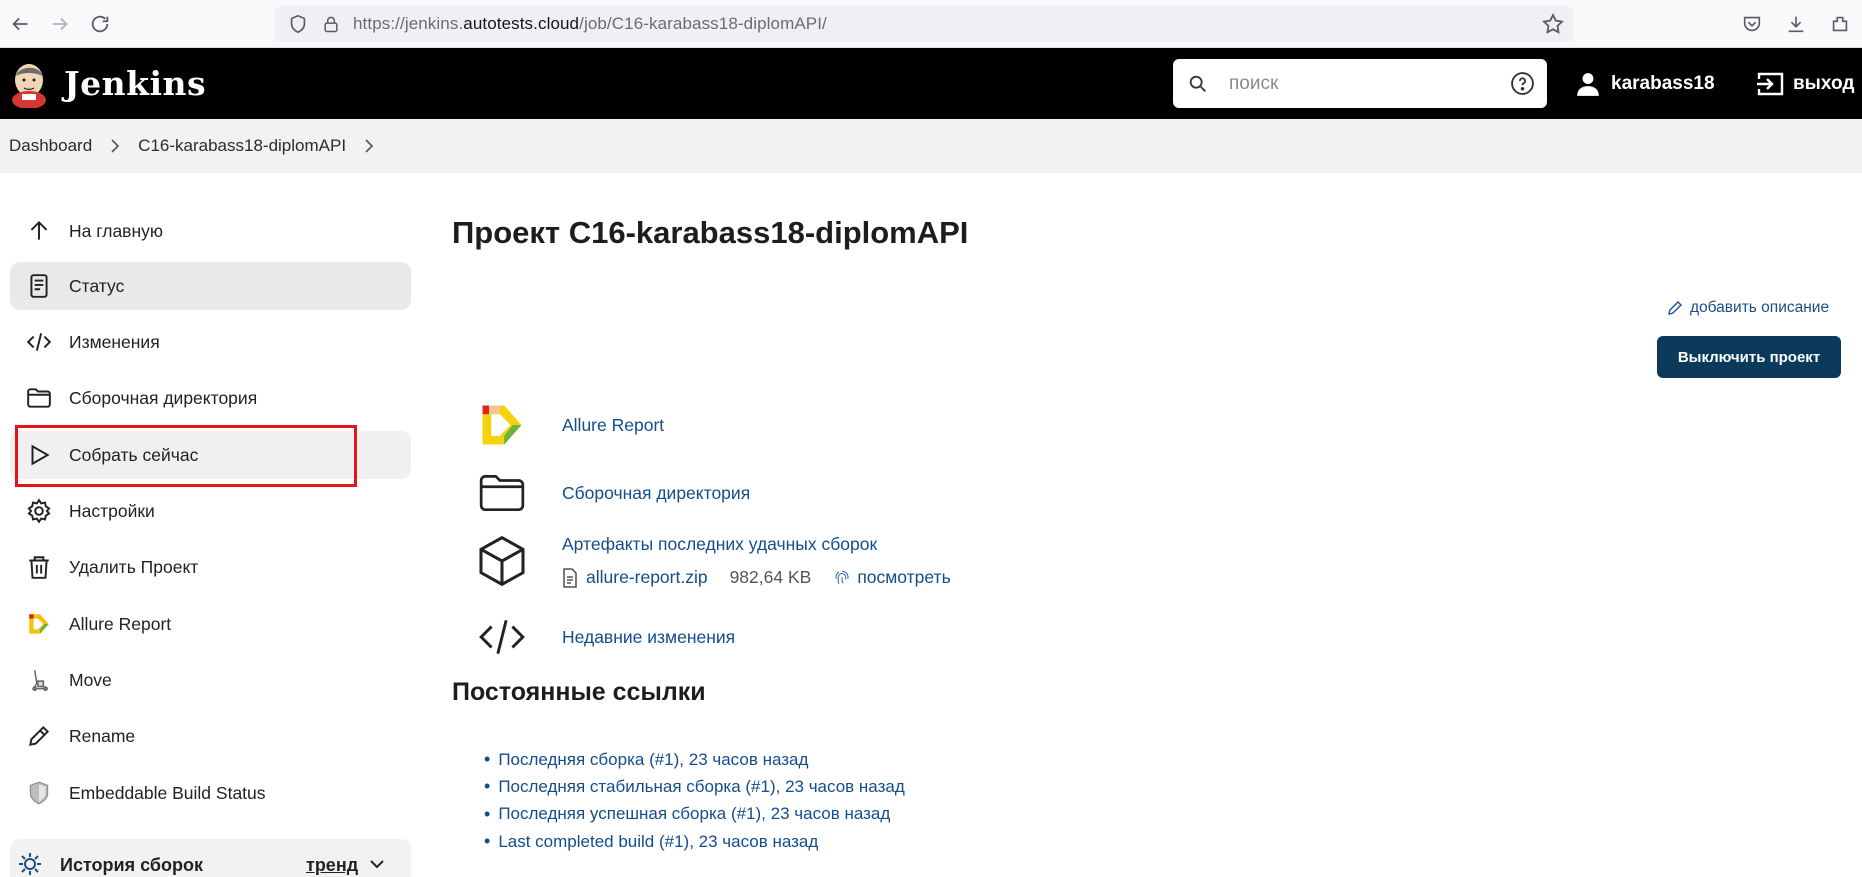 The width and height of the screenshot is (1862, 877). Describe the element at coordinates (903, 577) in the screenshot. I see `artifact-view-link: посмотреть` at that location.